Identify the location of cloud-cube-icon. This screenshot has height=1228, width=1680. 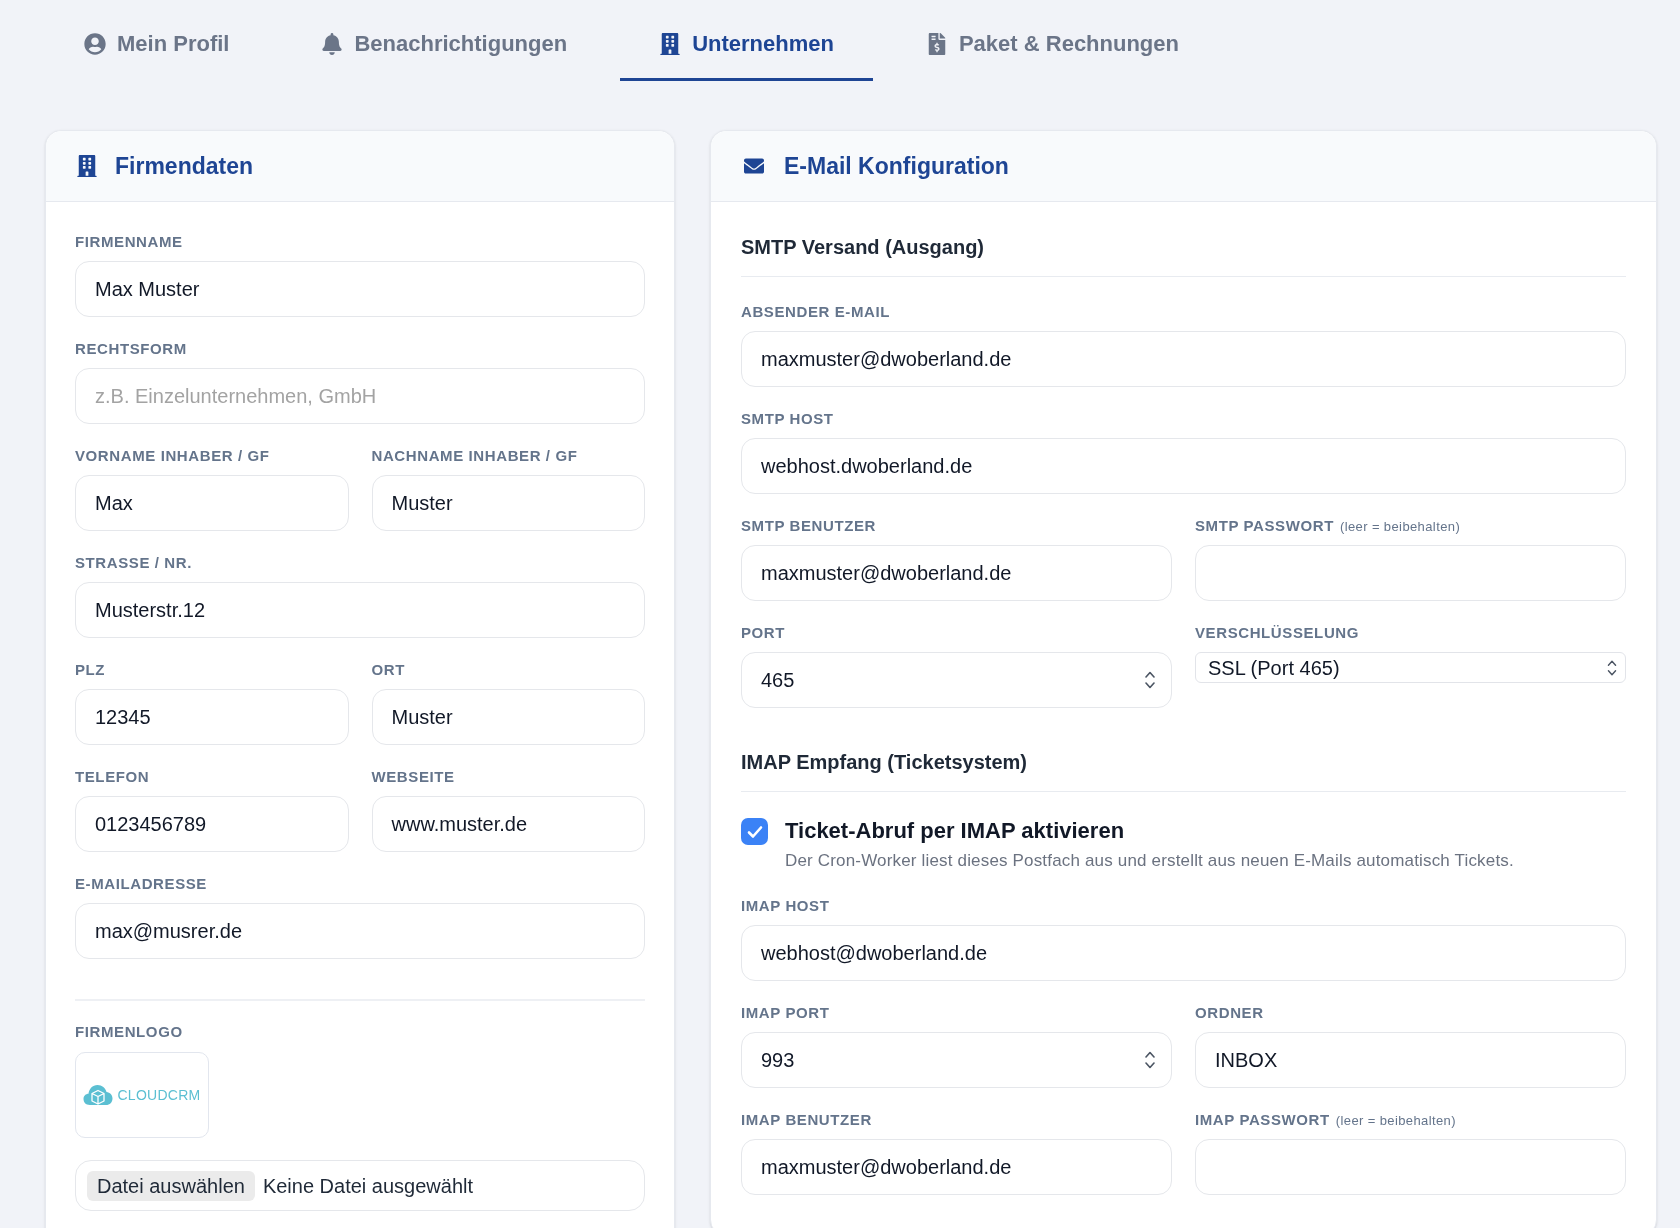
(98, 1095).